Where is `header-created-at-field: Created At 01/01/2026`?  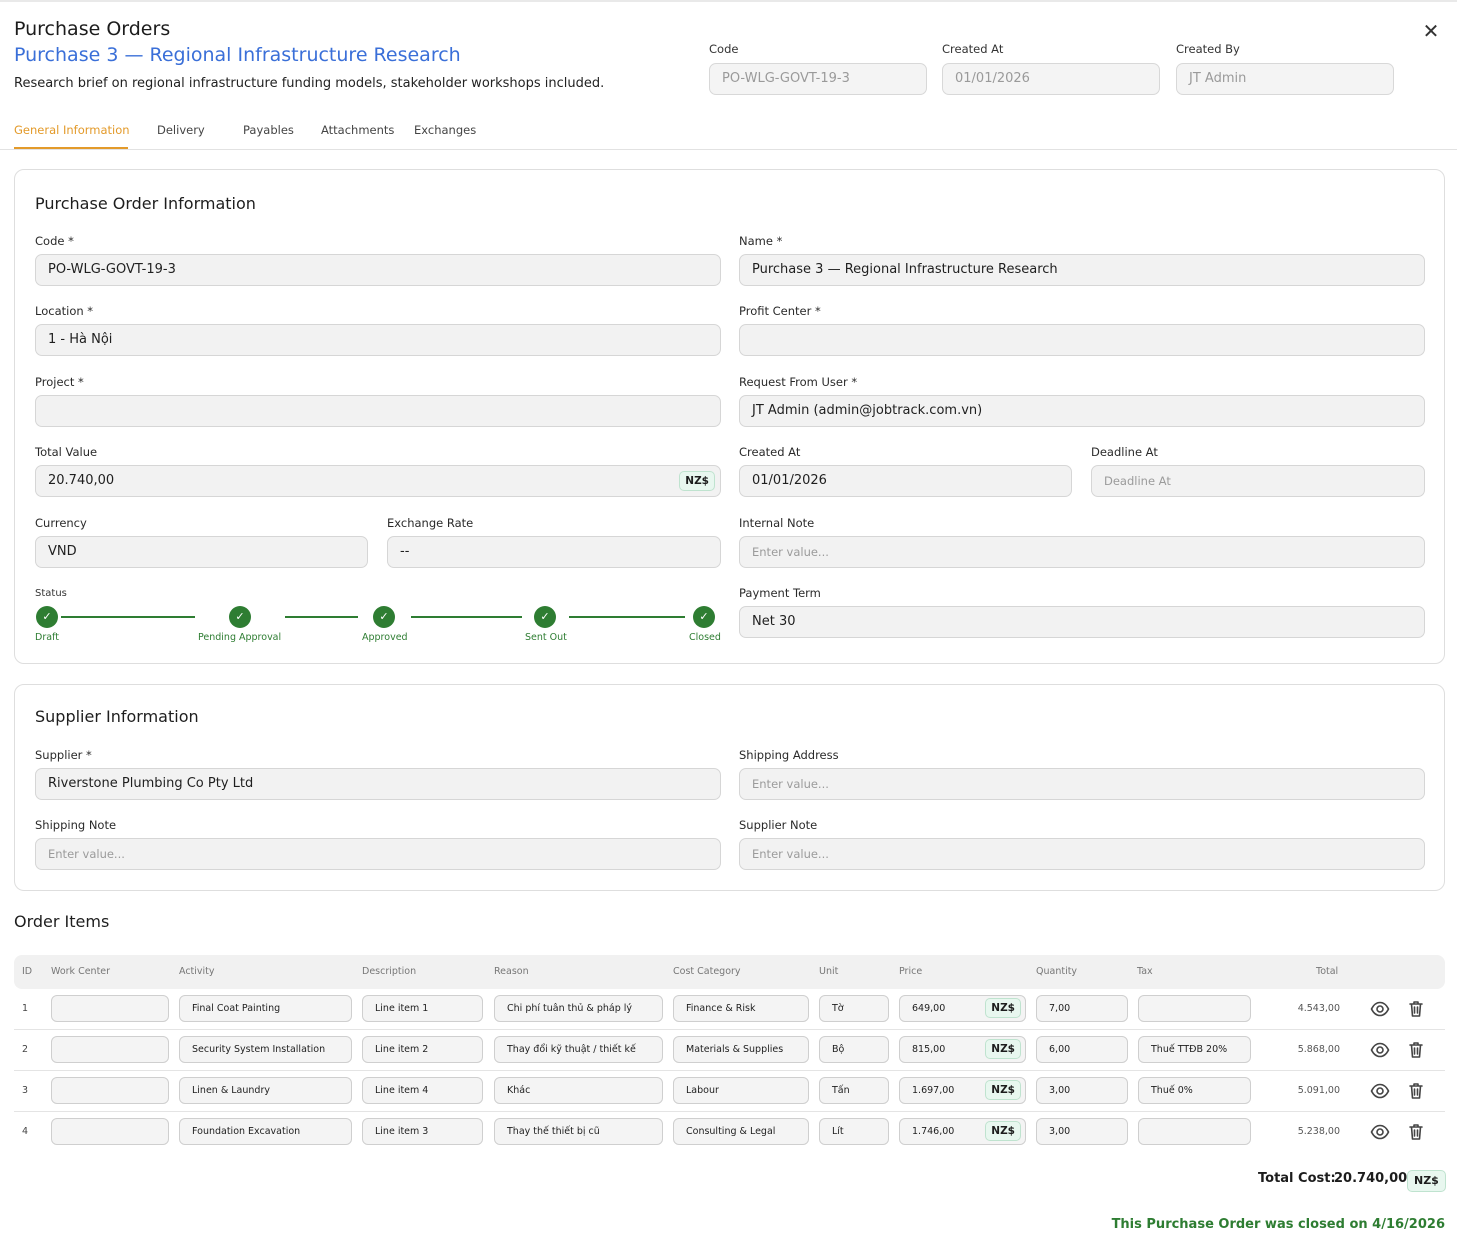
header-created-at-field: Created At 01/01/2026 is located at coordinates (1051, 68).